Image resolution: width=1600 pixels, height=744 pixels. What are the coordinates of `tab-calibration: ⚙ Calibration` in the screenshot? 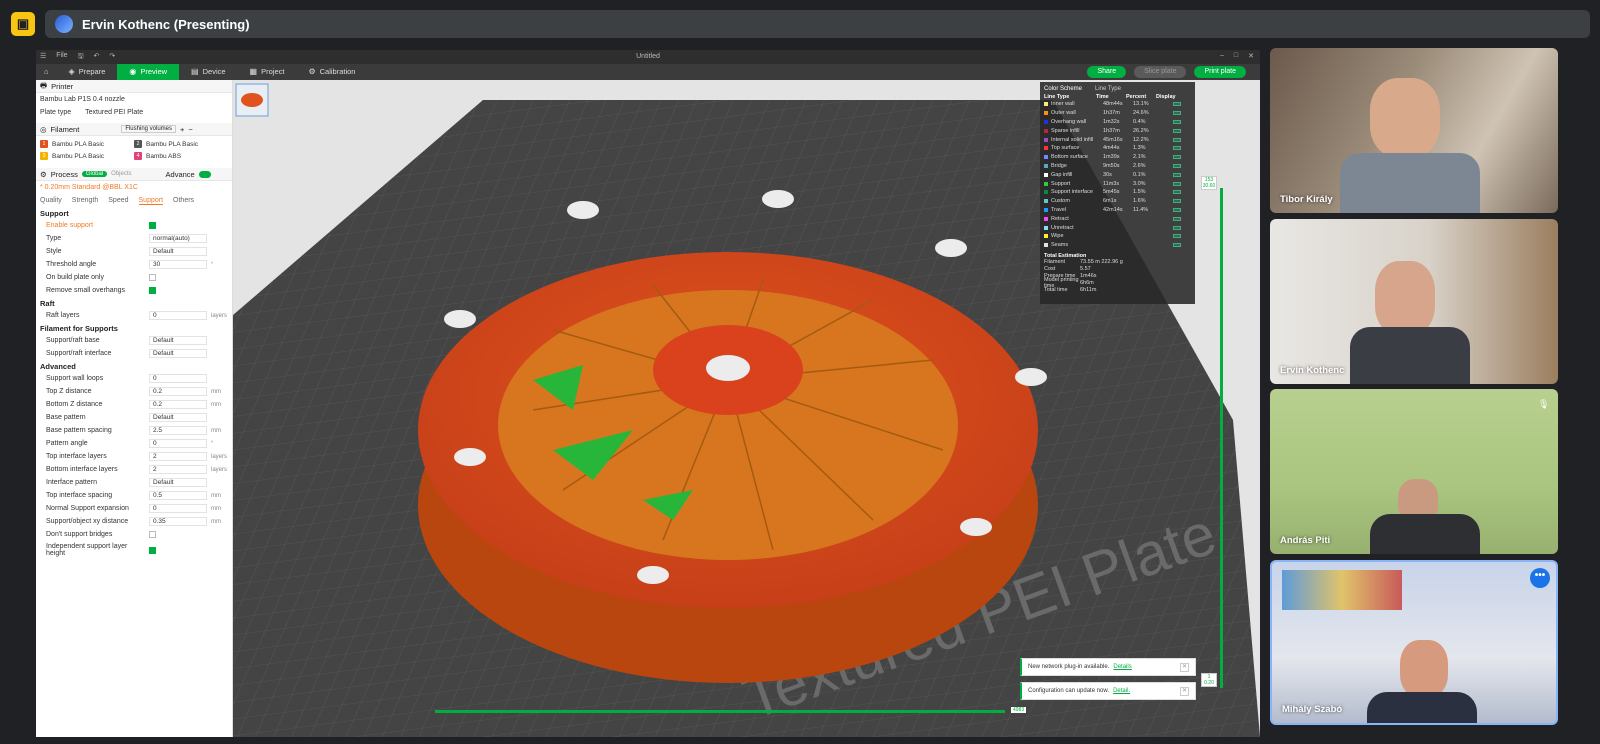 It's located at (331, 72).